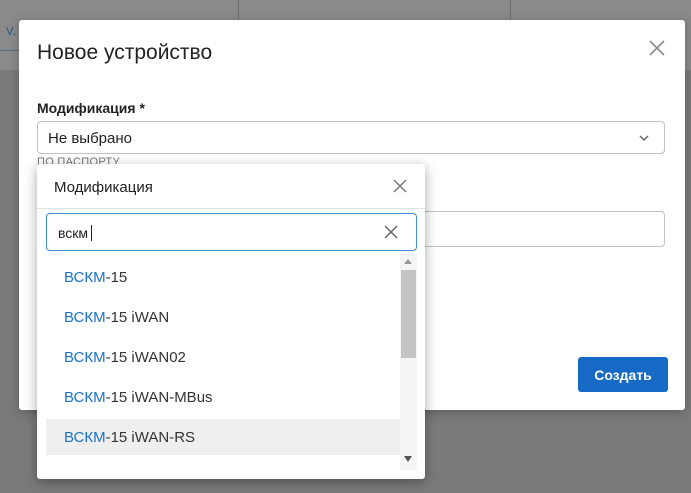 The width and height of the screenshot is (691, 493). Describe the element at coordinates (351, 137) in the screenshot. I see `modification-select: Не выбрано` at that location.